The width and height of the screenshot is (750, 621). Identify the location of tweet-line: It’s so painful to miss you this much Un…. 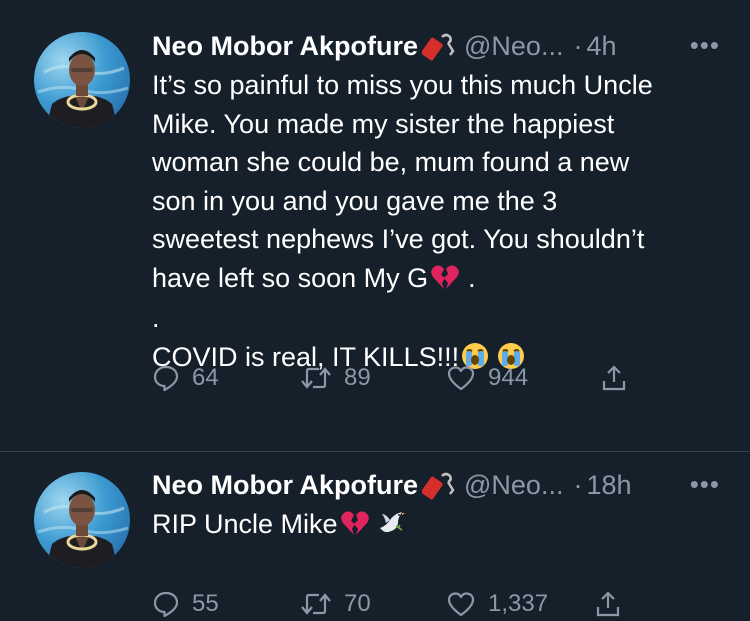
(402, 85).